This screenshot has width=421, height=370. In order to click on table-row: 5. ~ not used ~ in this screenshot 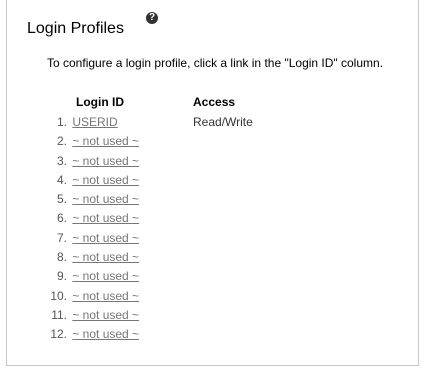, I will do `click(85, 199)`.